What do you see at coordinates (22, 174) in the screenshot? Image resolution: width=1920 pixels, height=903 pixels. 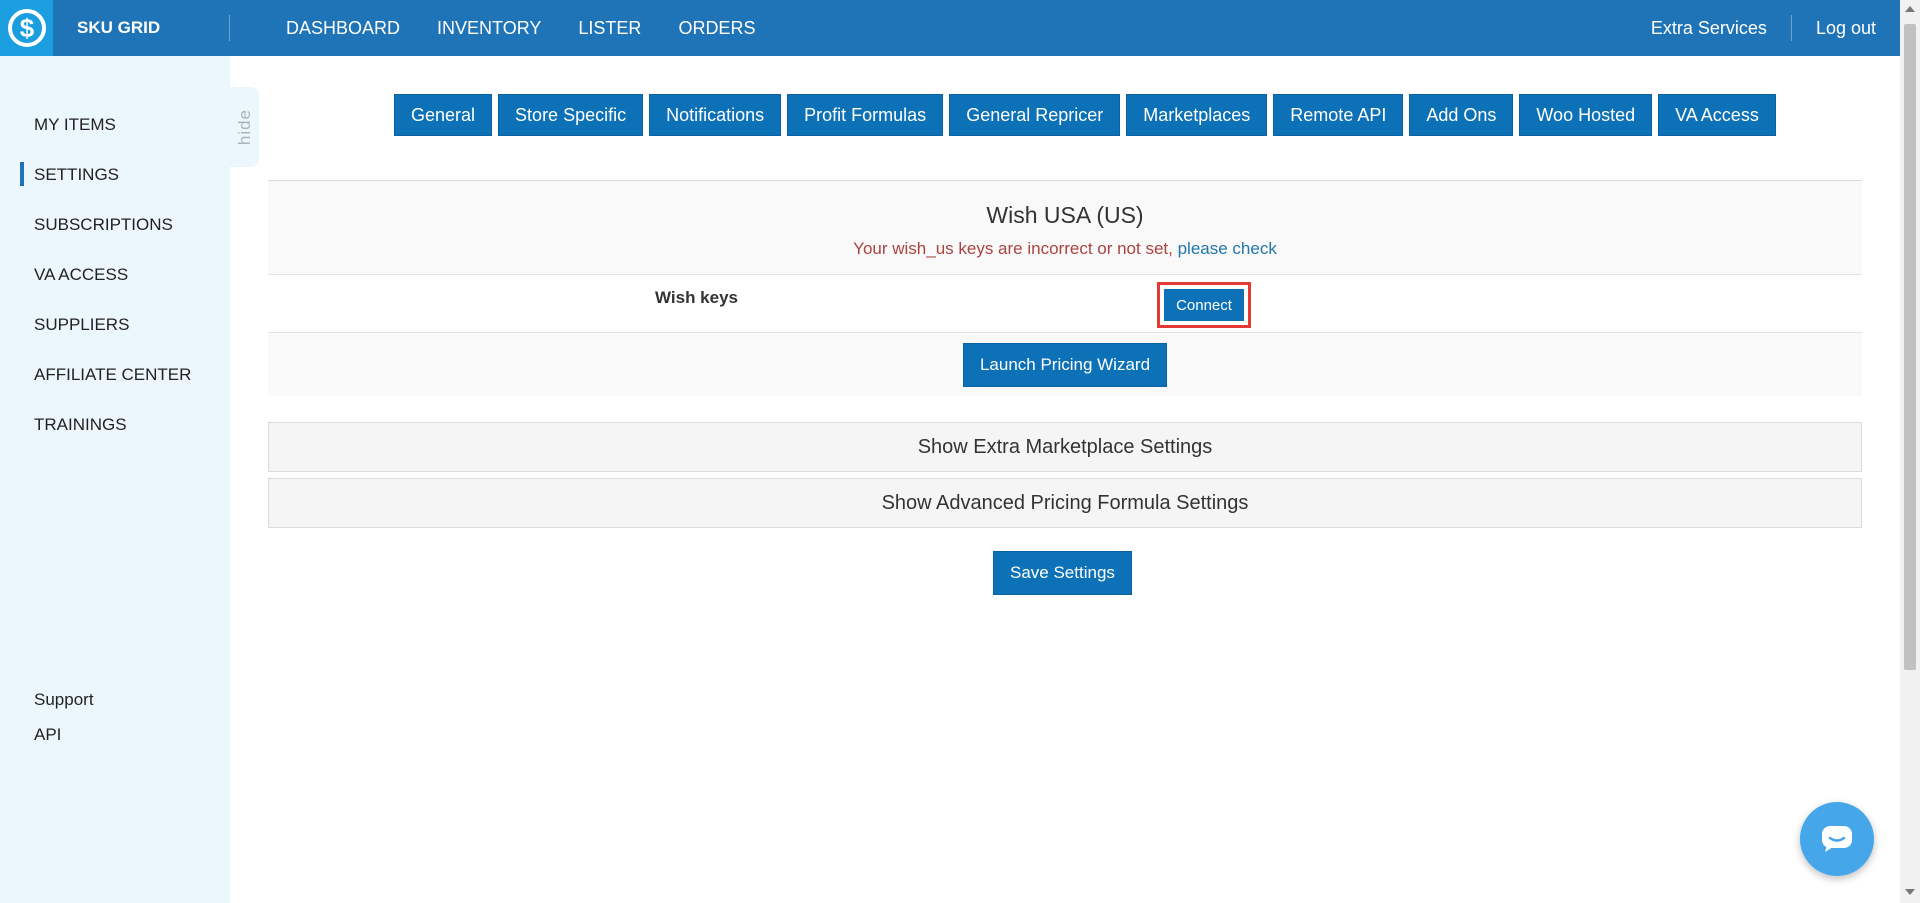 I see `active-indicator` at bounding box center [22, 174].